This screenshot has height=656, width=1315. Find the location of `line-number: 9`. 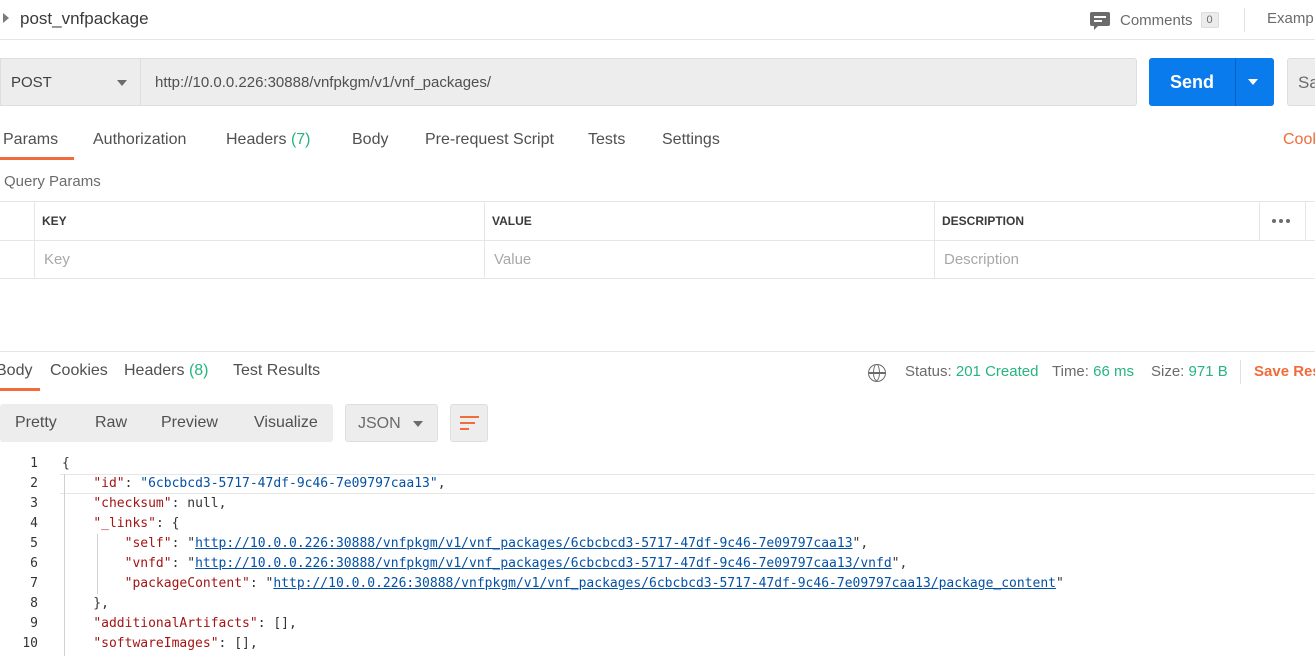

line-number: 9 is located at coordinates (34, 623).